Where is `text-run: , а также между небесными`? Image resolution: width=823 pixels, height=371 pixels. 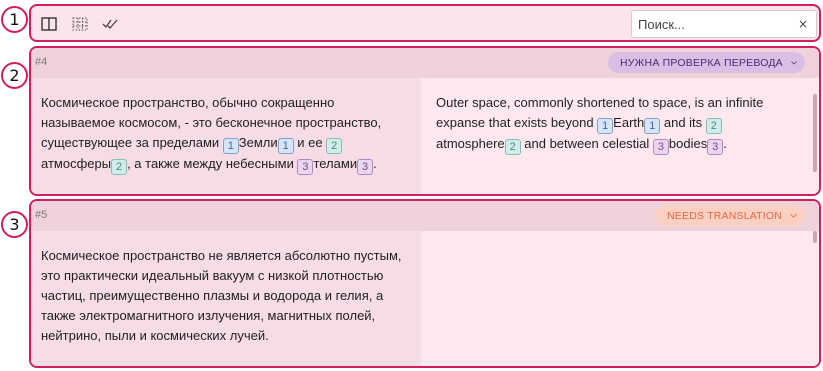
text-run: , а также между небесными is located at coordinates (212, 163).